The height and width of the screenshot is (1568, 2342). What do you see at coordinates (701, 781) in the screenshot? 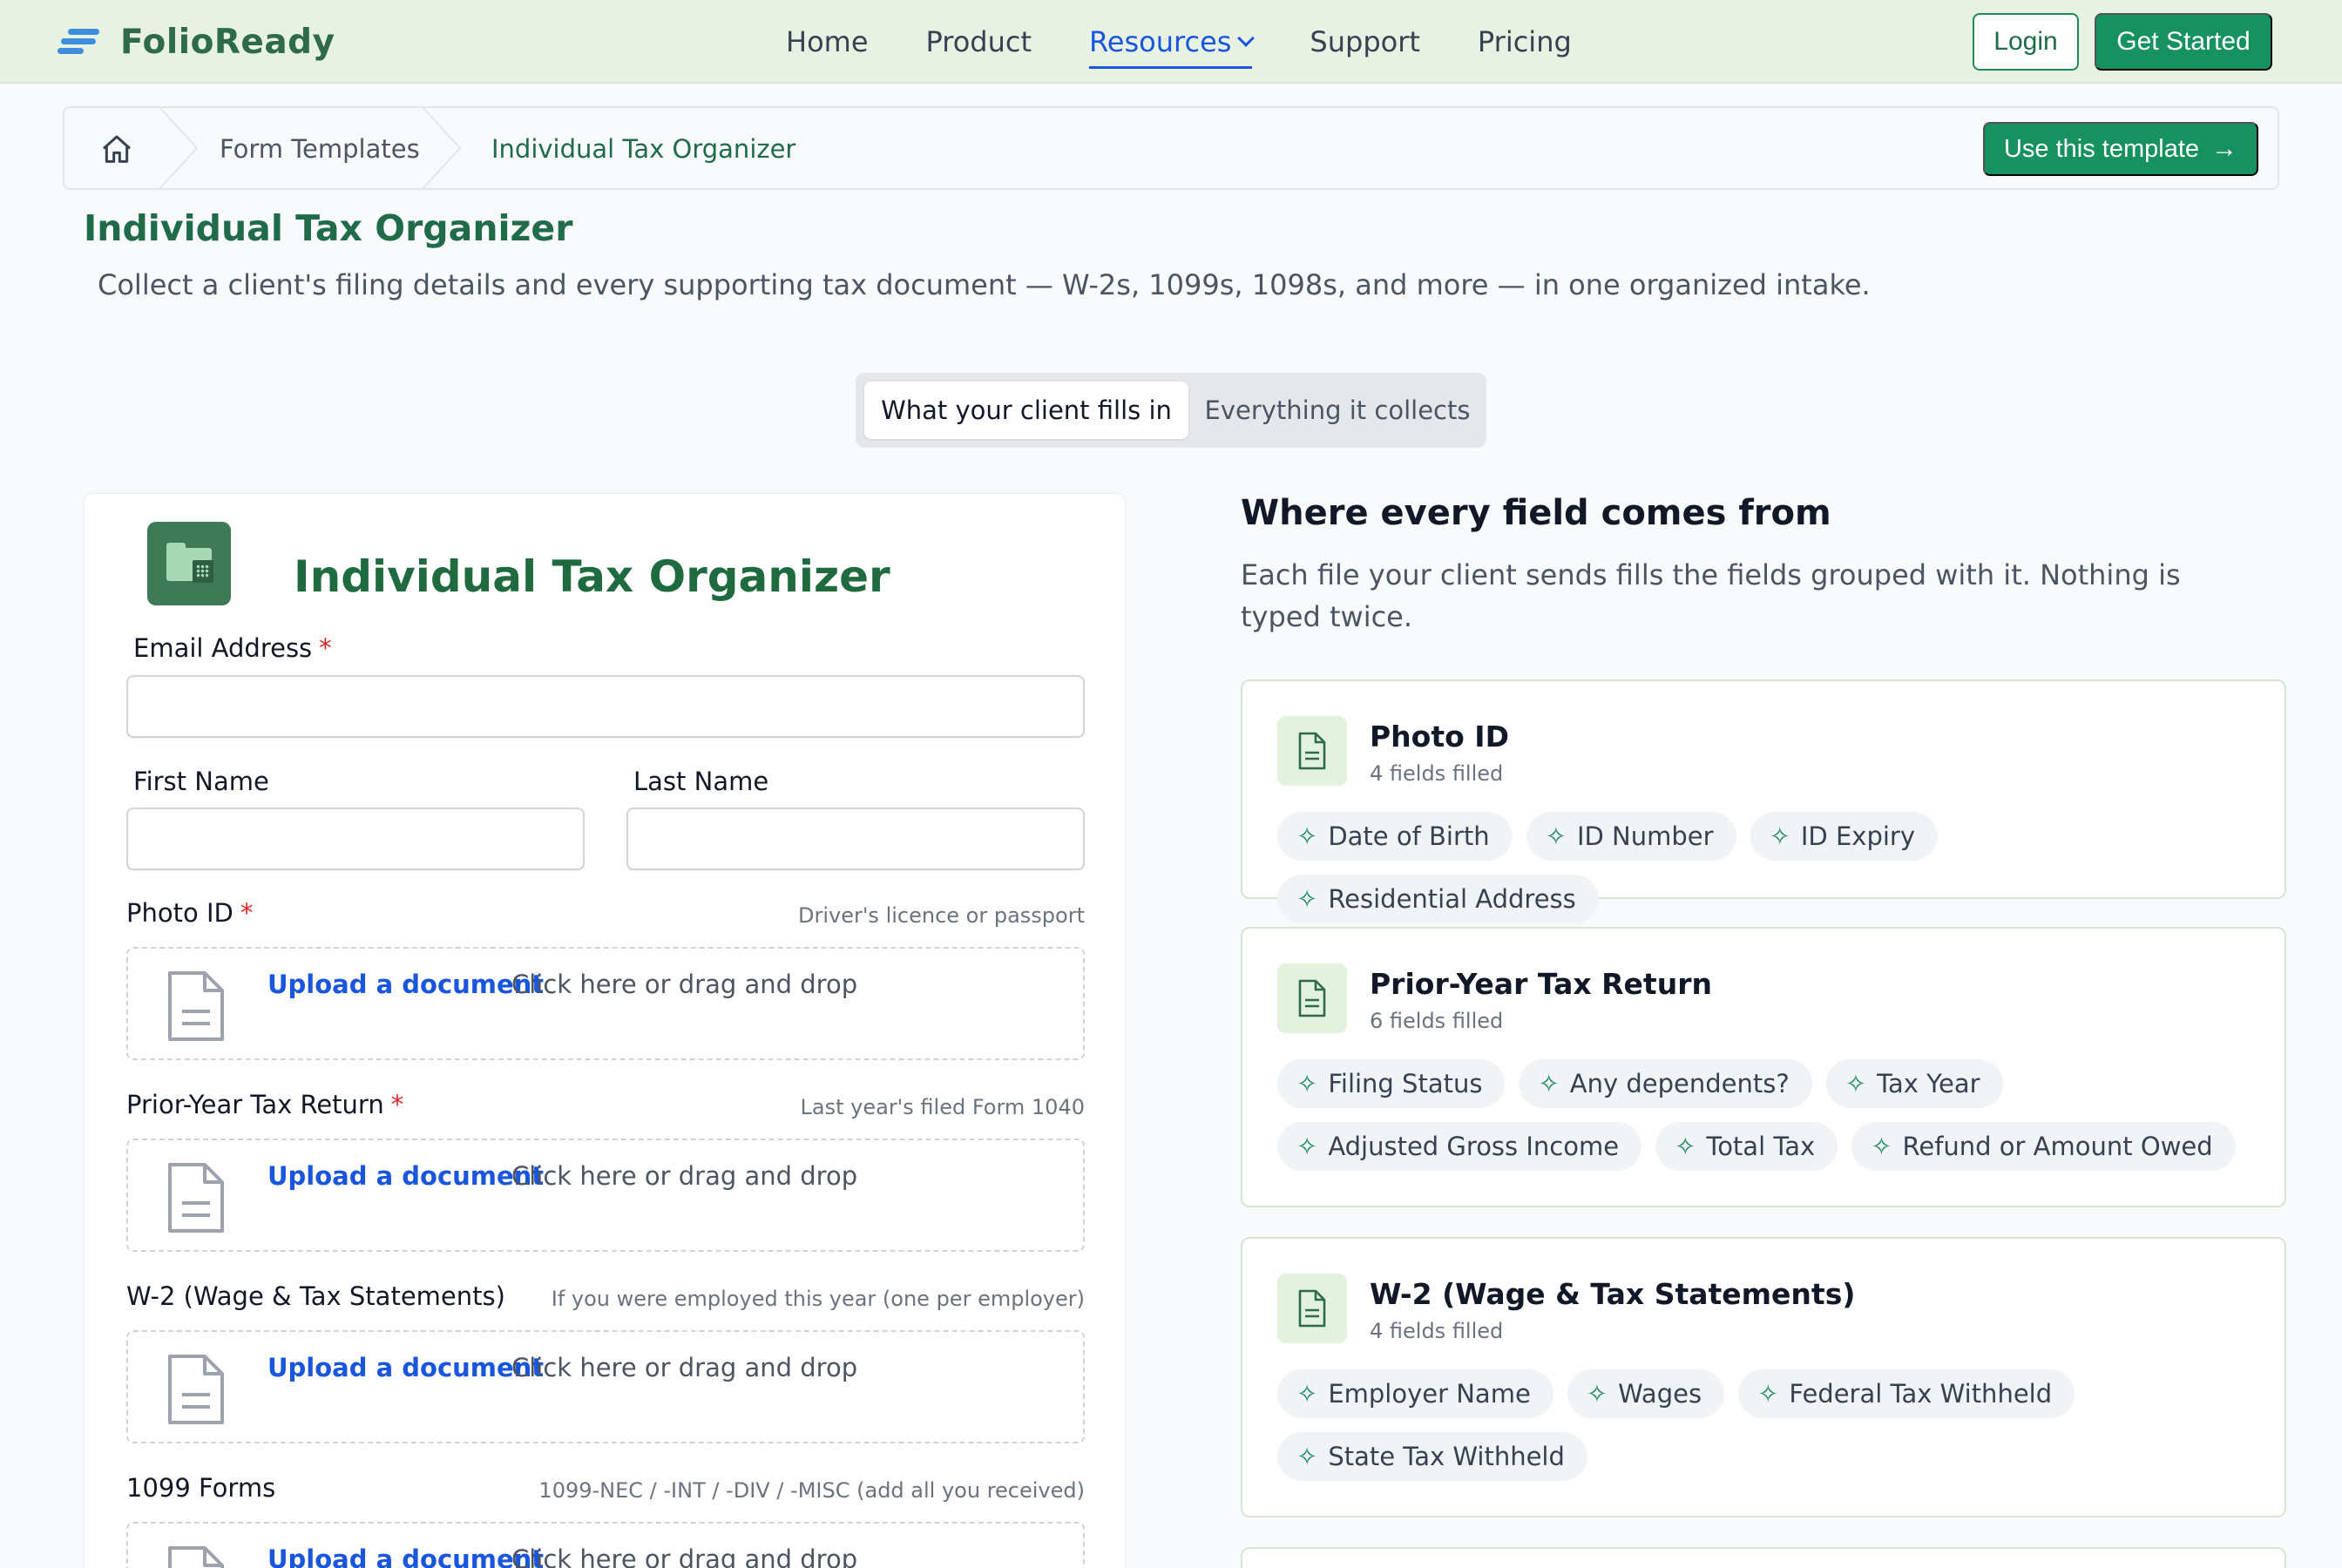
I see `last-name-label: Last Name` at bounding box center [701, 781].